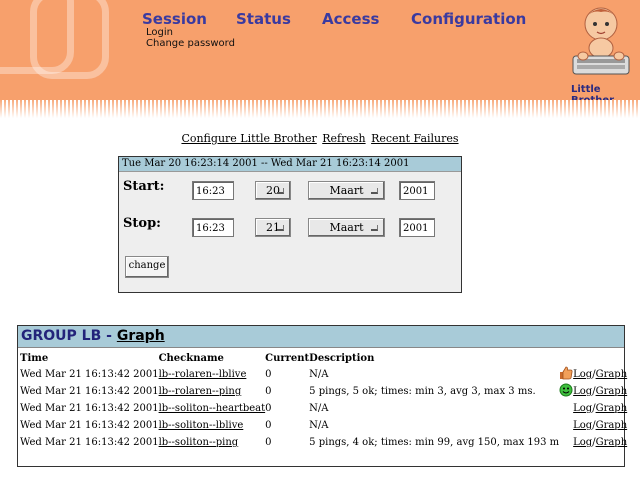 This screenshot has width=640, height=494. What do you see at coordinates (321, 337) in the screenshot?
I see `group-header: GROUP LB - Graph` at bounding box center [321, 337].